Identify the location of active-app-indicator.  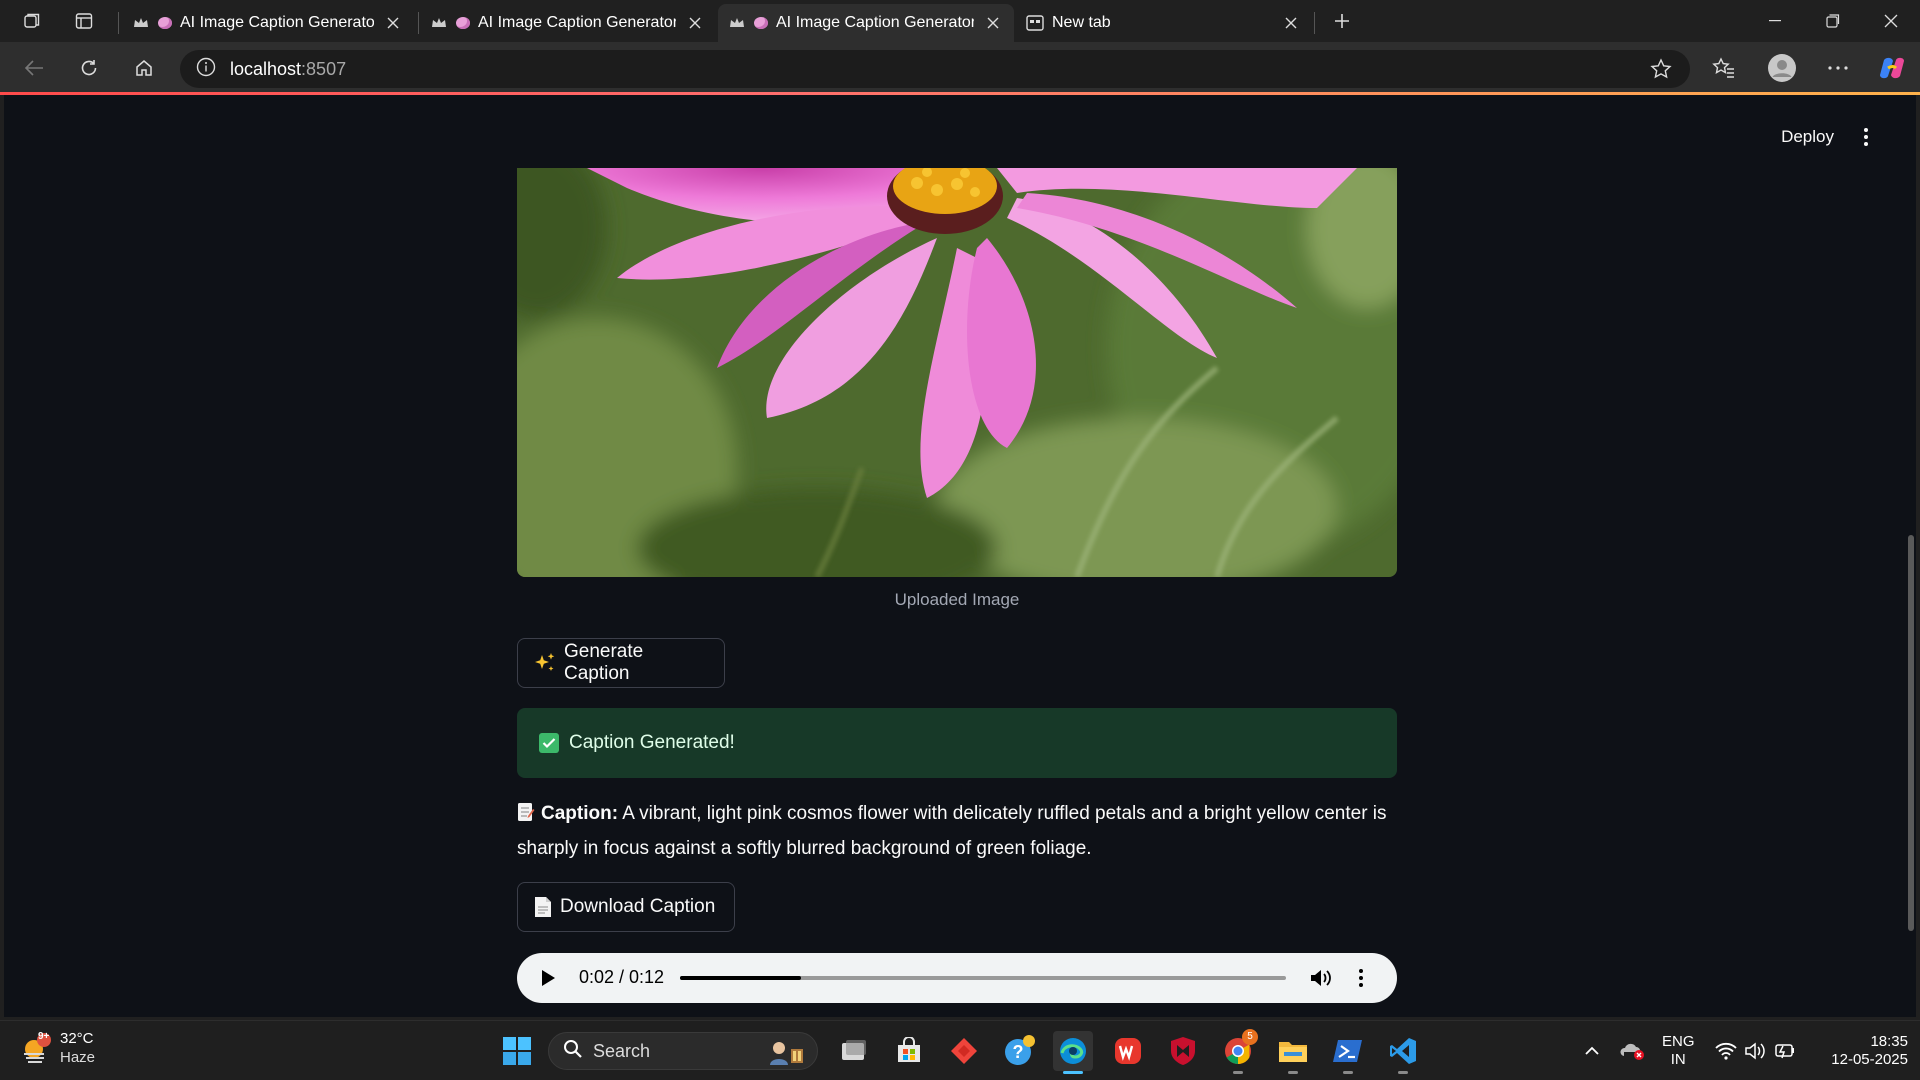
(1073, 1072).